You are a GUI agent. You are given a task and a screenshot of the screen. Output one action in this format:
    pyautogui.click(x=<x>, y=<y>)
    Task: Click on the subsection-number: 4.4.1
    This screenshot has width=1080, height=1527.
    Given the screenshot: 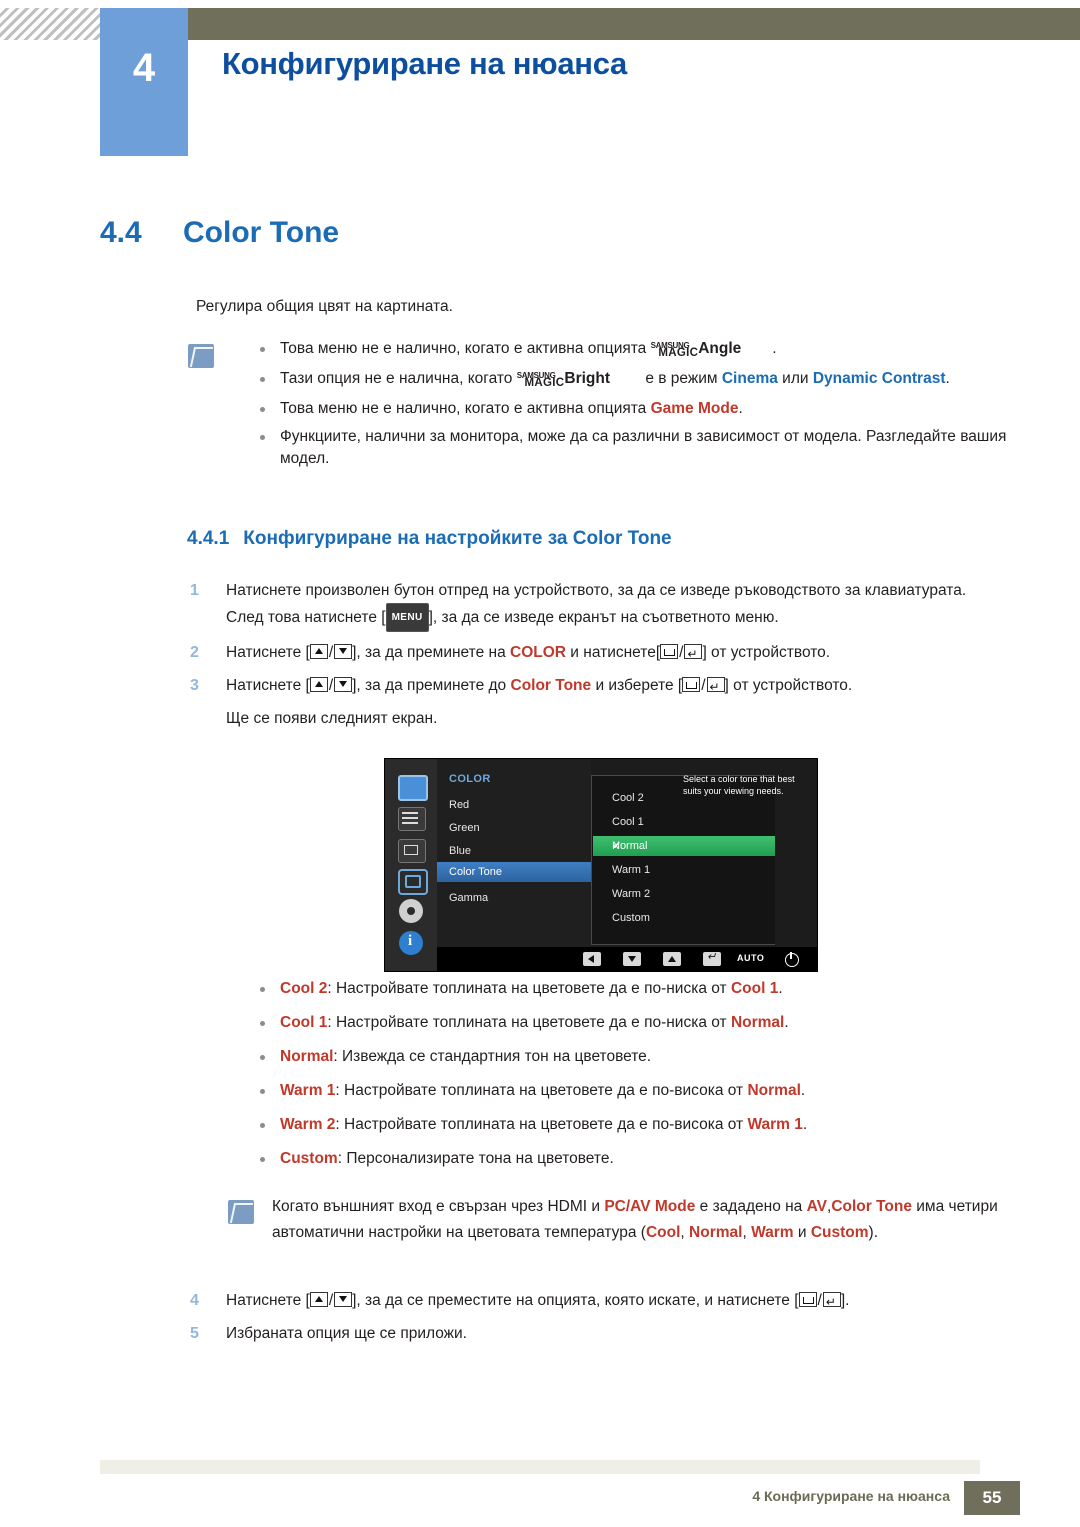 What is the action you would take?
    pyautogui.click(x=208, y=538)
    